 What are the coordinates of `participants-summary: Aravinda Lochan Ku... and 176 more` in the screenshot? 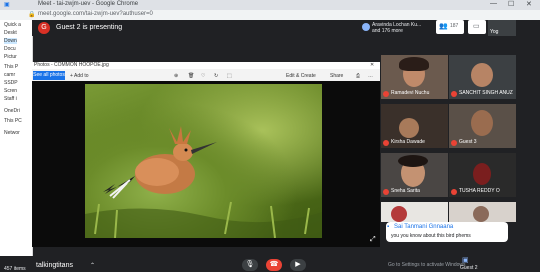 It's located at (396, 28).